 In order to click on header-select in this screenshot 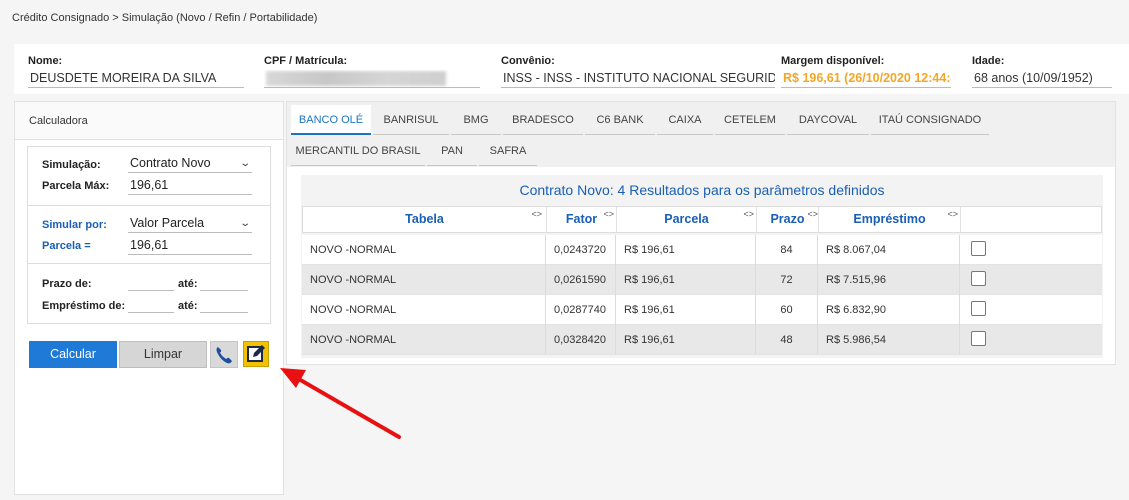, I will do `click(1031, 219)`.